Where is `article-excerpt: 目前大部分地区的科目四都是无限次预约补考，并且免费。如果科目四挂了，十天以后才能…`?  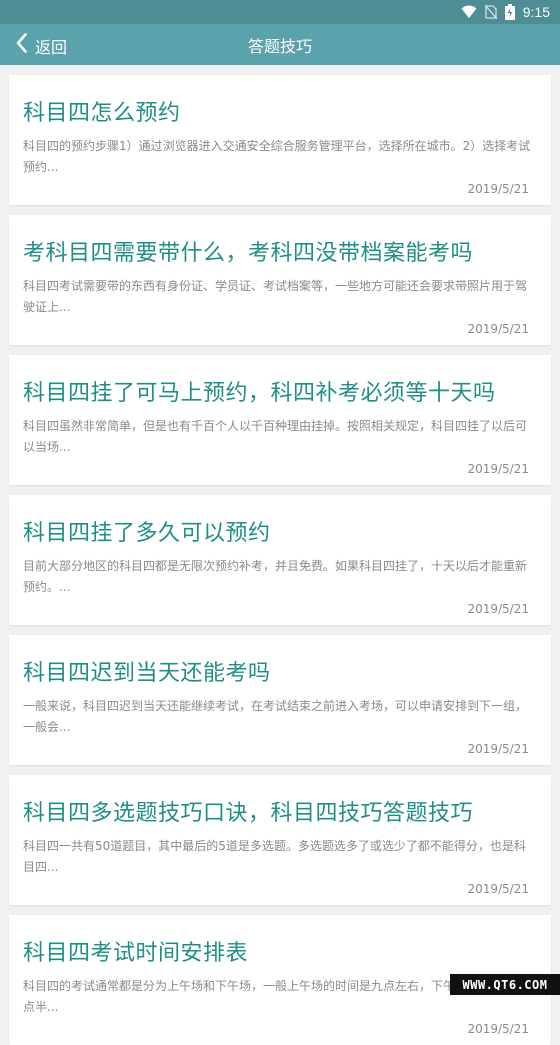
article-excerpt: 目前大部分地区的科目四都是无限次预约补考，并且免费。如果科目四挂了，十天以后才能… is located at coordinates (275, 576).